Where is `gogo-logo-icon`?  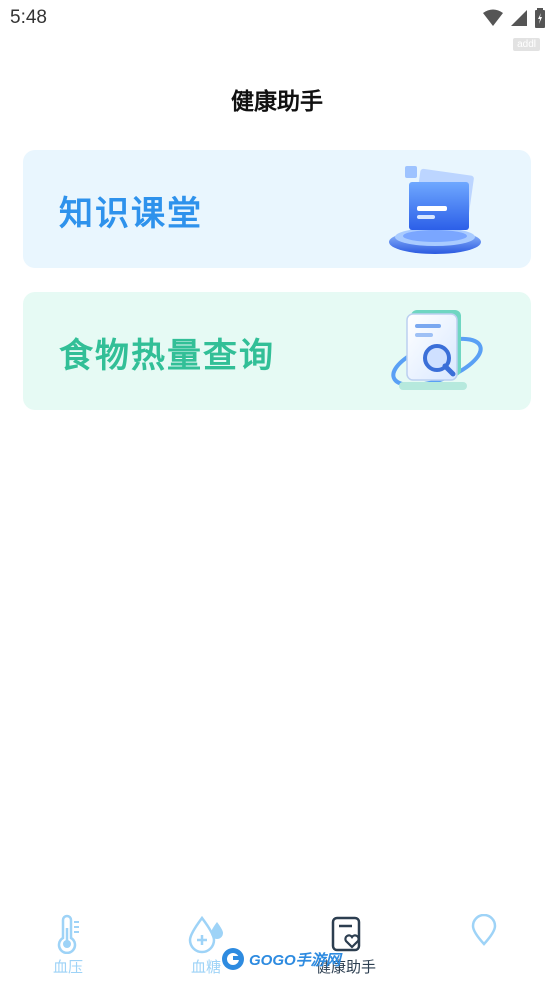 gogo-logo-icon is located at coordinates (233, 959).